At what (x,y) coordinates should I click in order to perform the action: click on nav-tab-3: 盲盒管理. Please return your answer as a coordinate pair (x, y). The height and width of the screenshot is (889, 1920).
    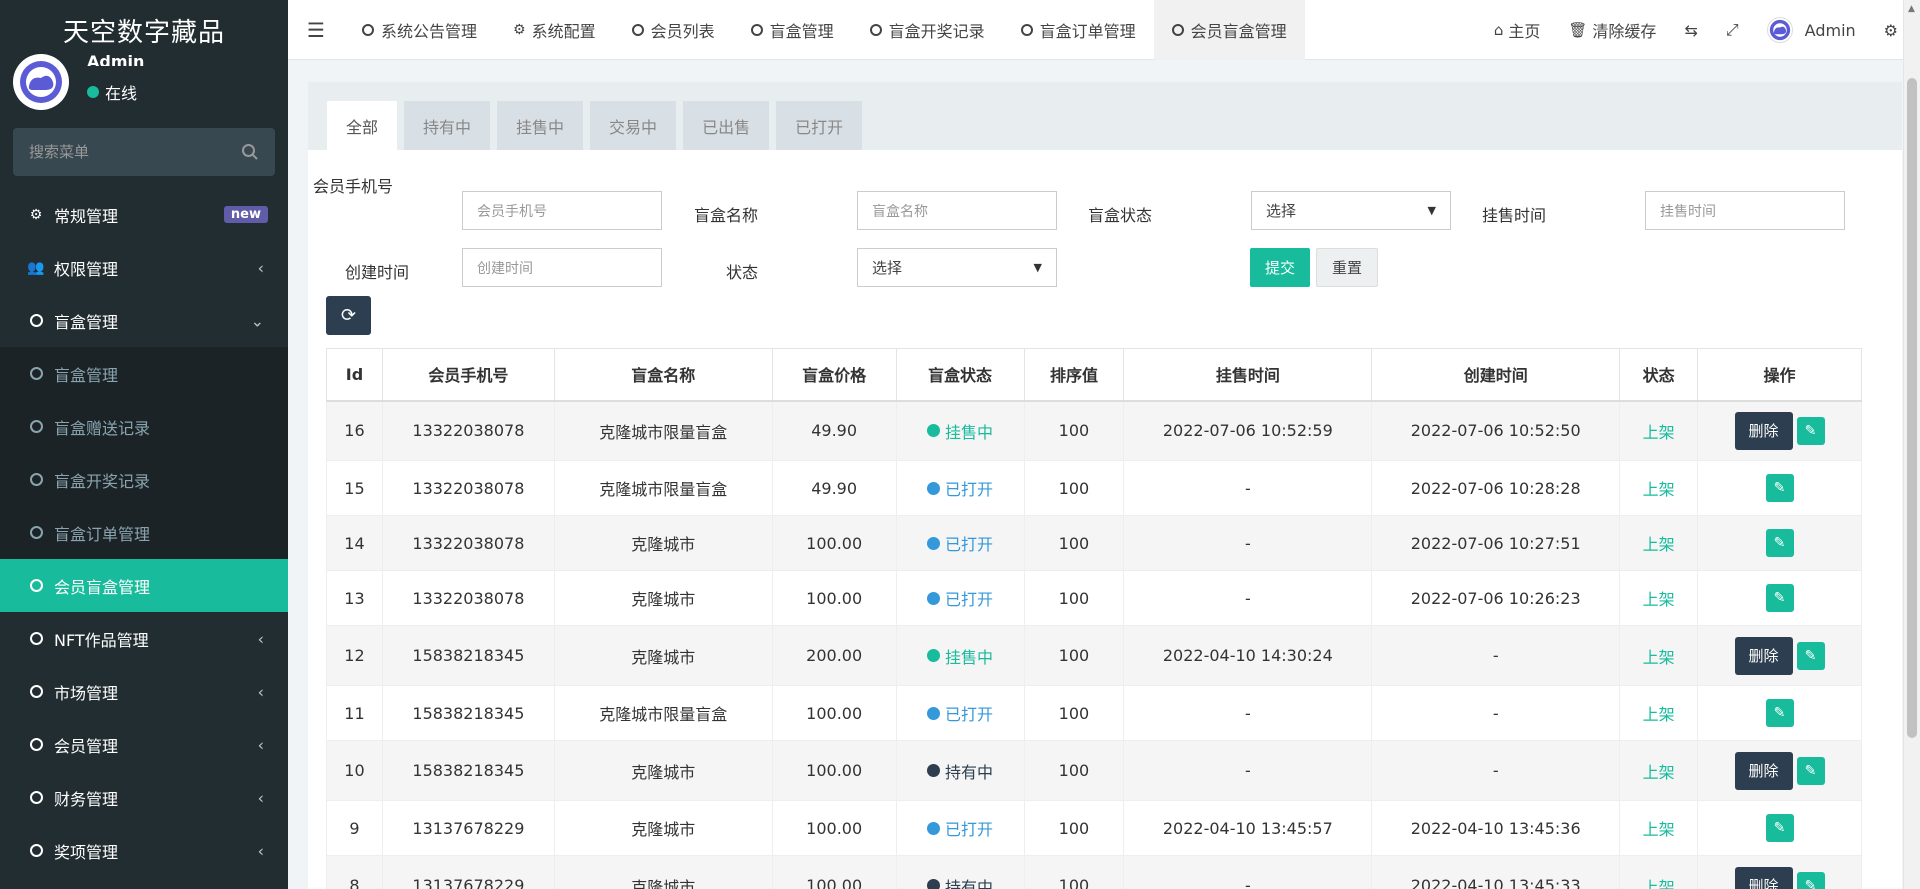
    Looking at the image, I should click on (792, 30).